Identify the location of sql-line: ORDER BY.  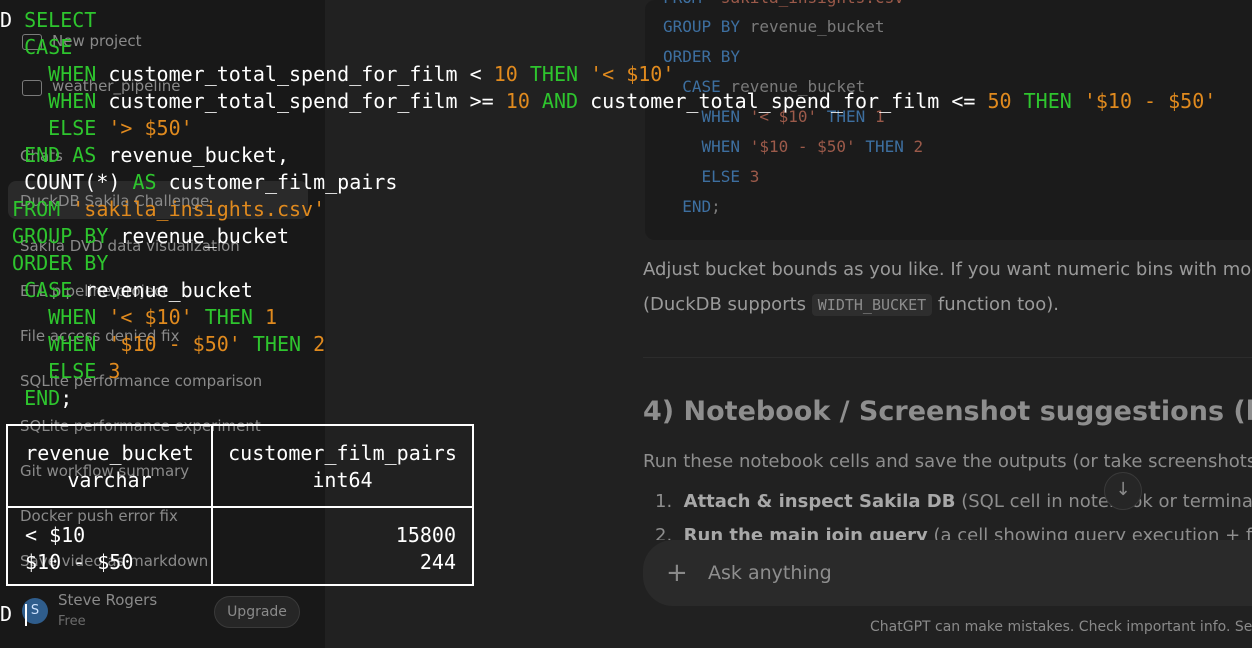
(60, 263).